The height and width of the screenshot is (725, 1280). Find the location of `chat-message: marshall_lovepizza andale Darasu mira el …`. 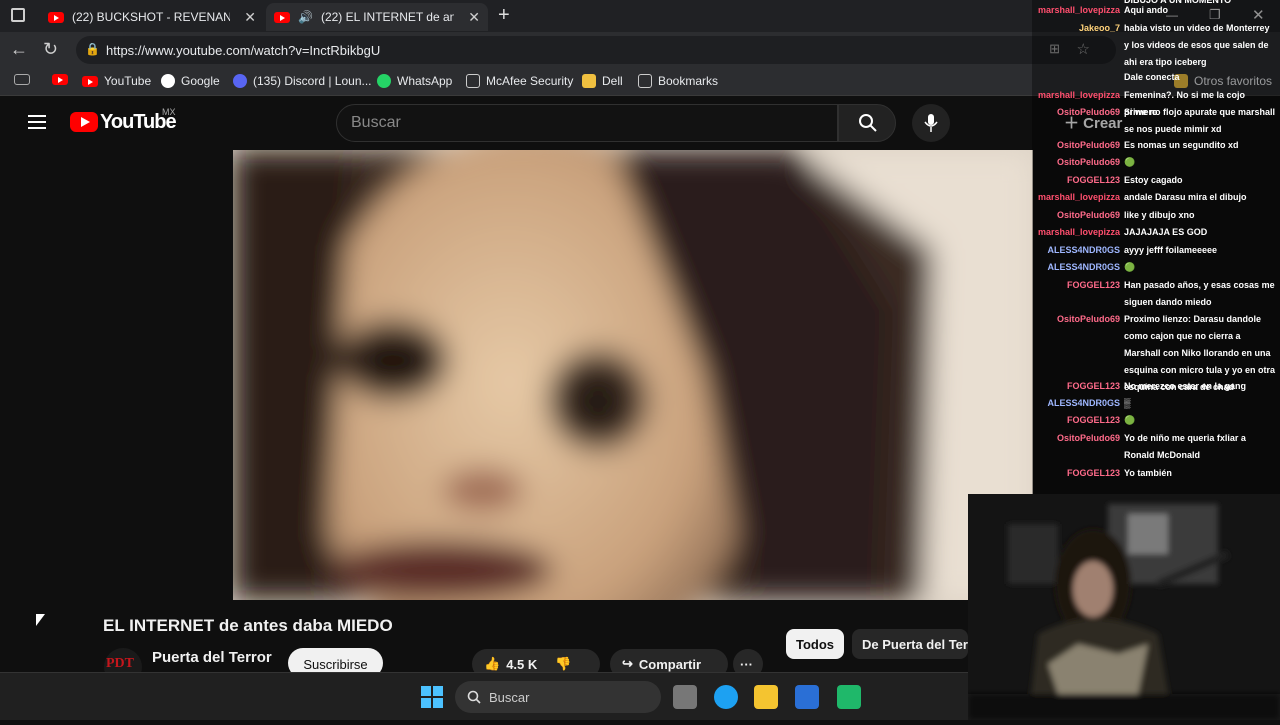

chat-message: marshall_lovepizza andale Darasu mira el … is located at coordinates (1154, 197).